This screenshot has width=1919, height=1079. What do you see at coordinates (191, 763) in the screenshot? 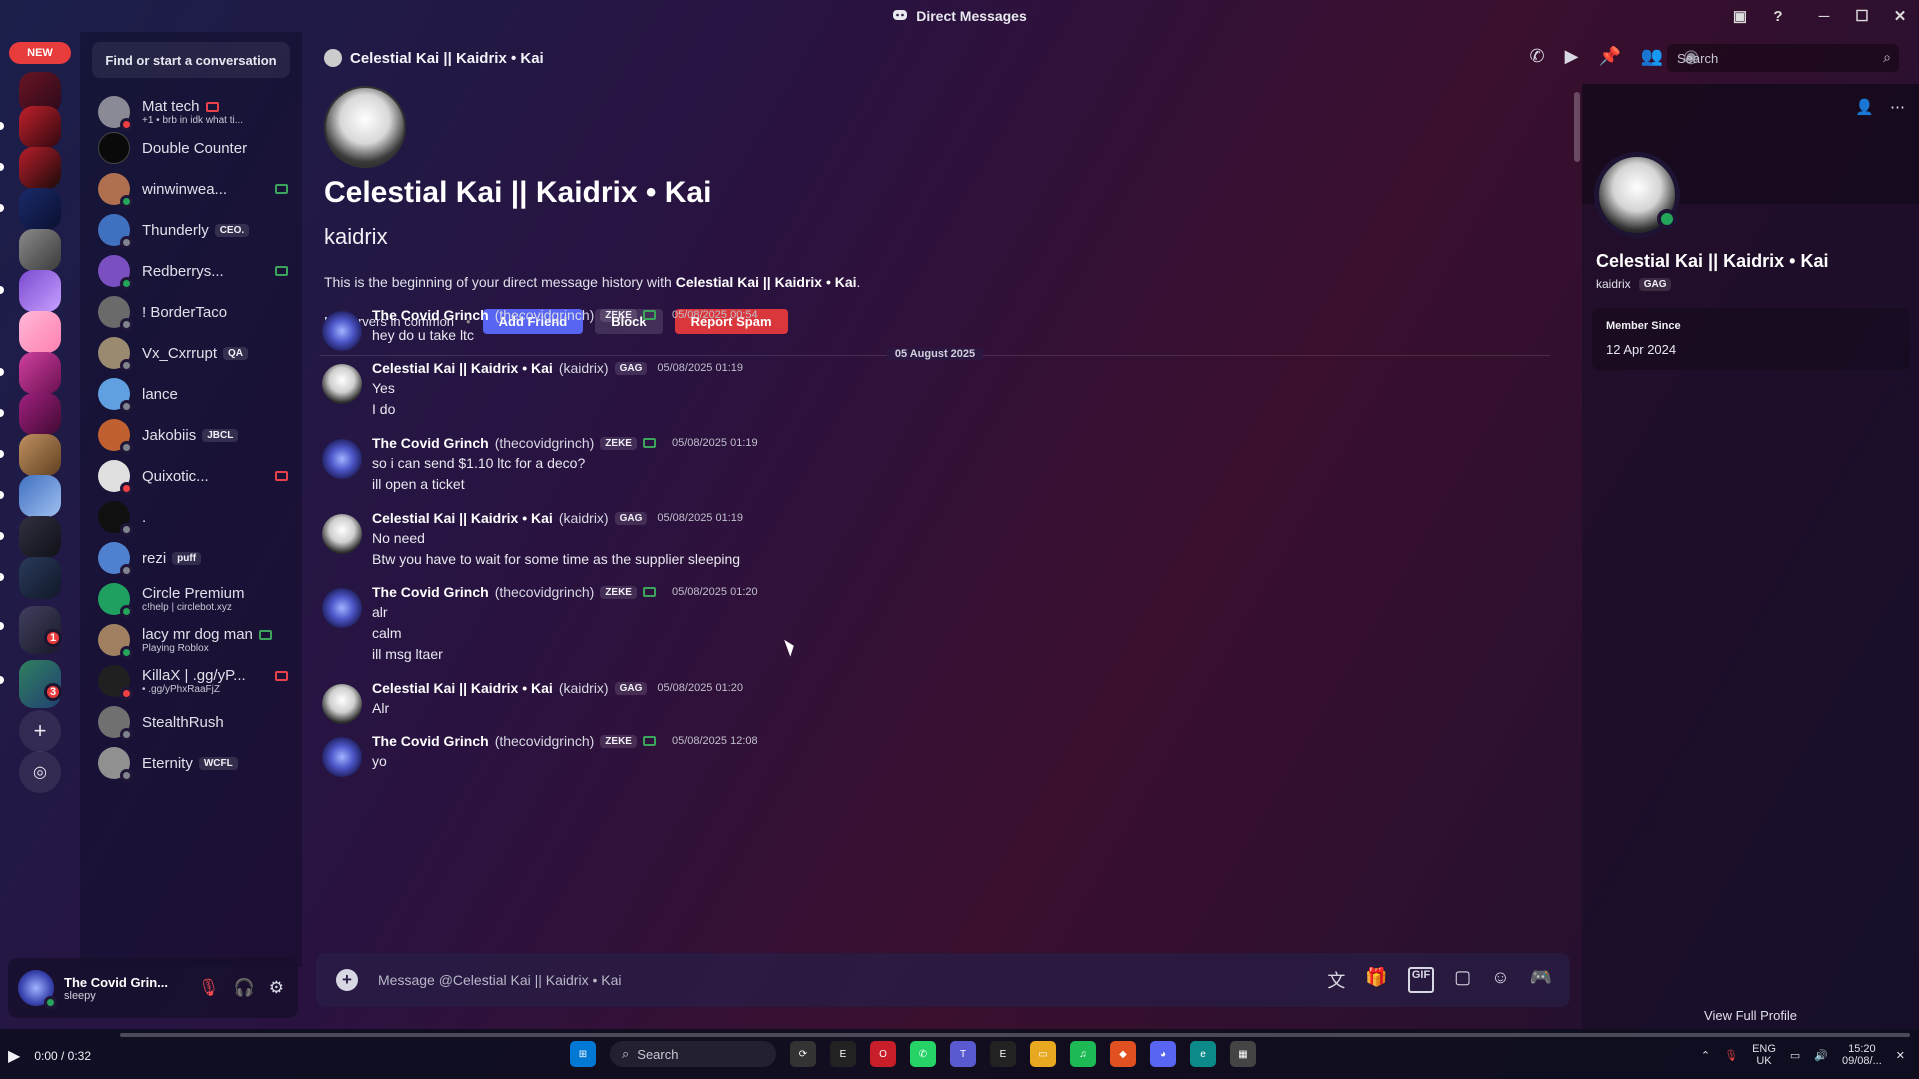
I see `dm-item: Eternity WCFL` at bounding box center [191, 763].